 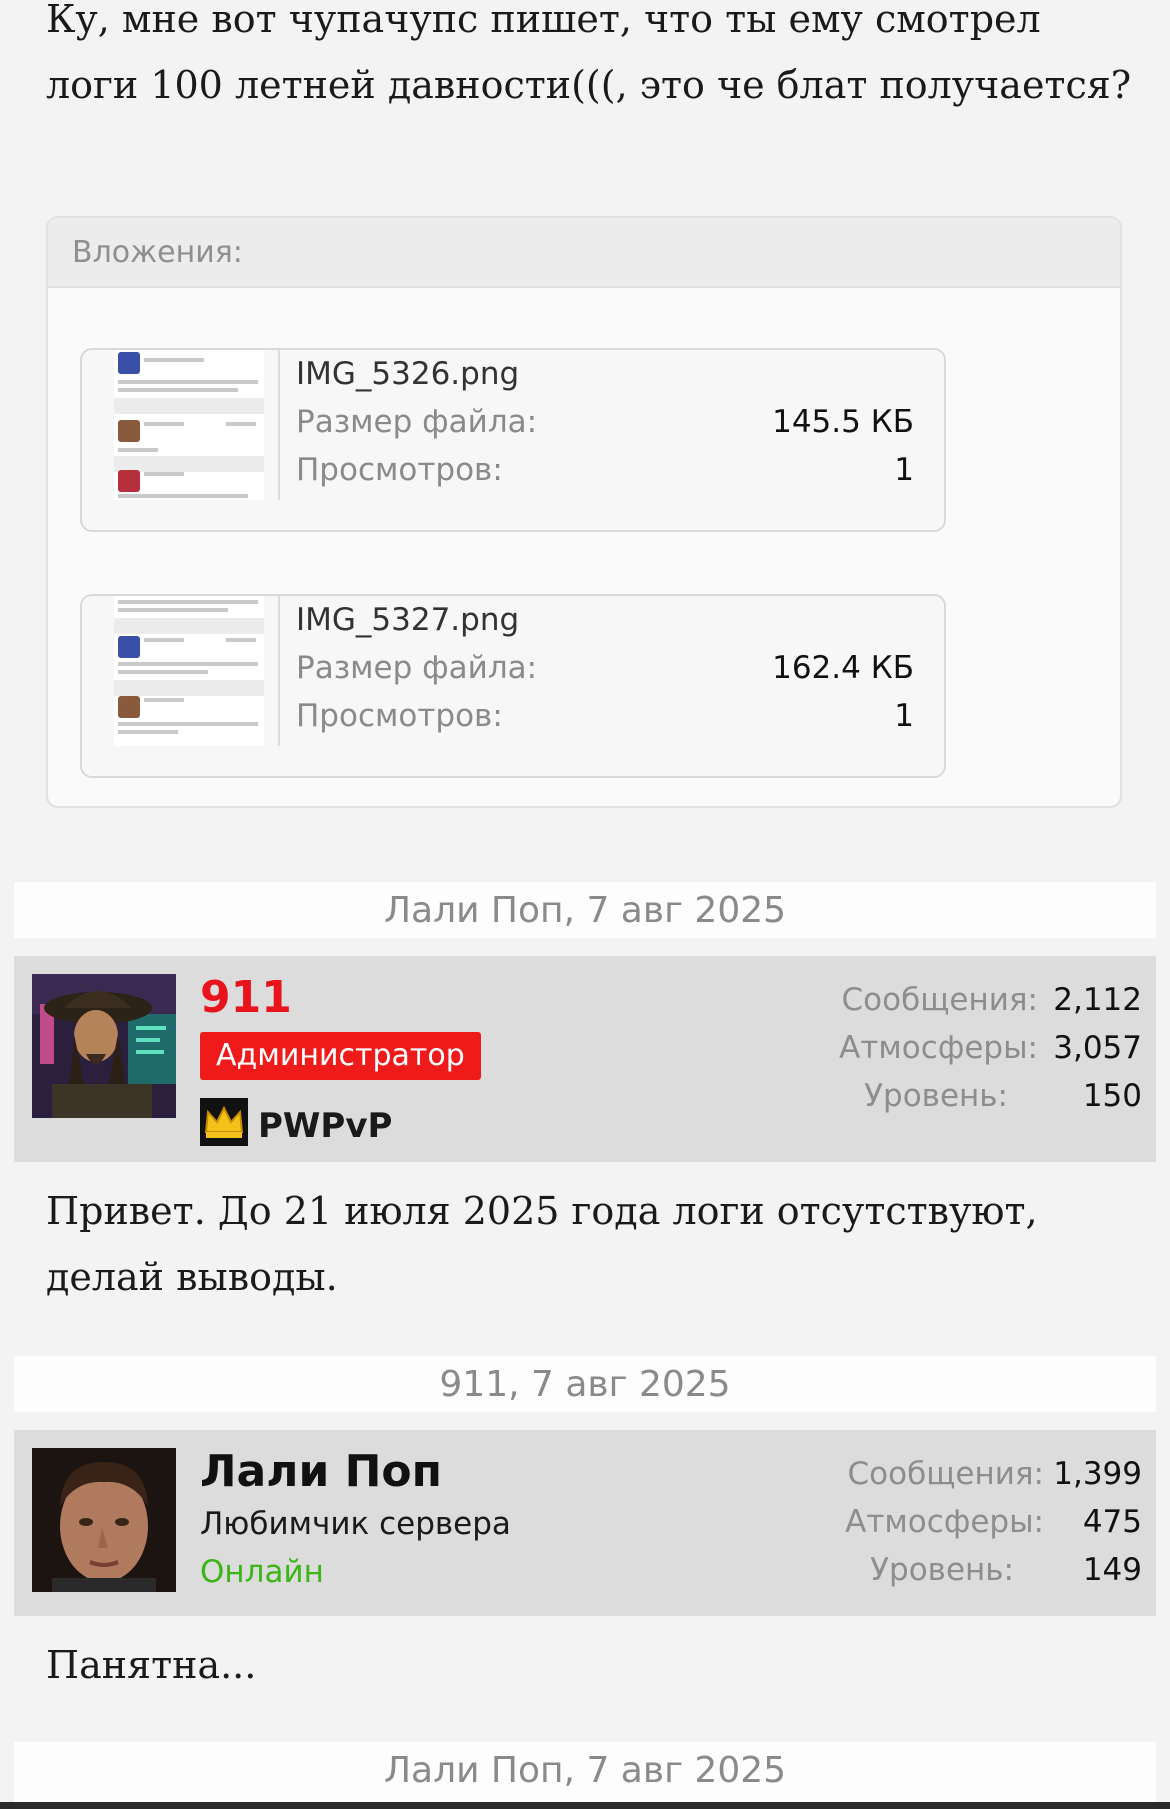 What do you see at coordinates (584, 253) in the screenshot?
I see `attachments-header: Вложения:` at bounding box center [584, 253].